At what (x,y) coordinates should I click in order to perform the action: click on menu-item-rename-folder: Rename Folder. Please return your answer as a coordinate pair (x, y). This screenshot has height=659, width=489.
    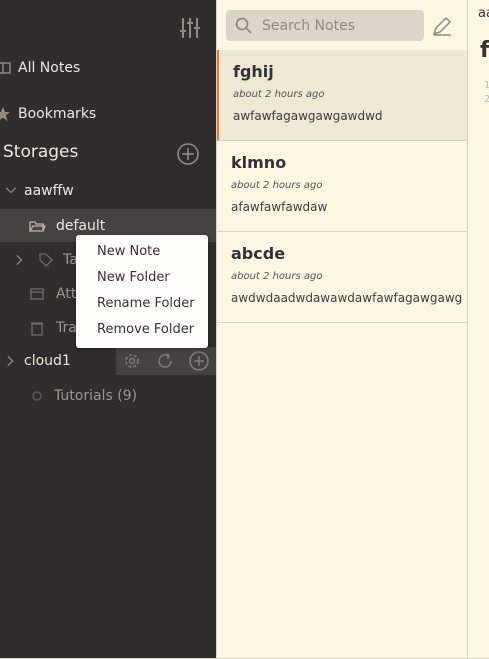
    Looking at the image, I should click on (146, 303).